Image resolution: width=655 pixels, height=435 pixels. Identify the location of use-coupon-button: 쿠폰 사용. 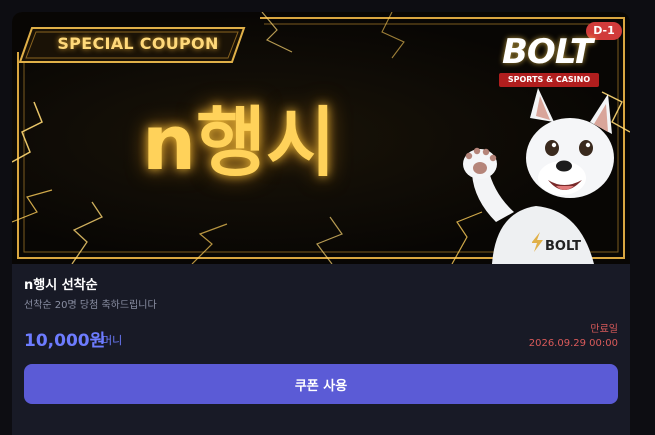
(321, 384).